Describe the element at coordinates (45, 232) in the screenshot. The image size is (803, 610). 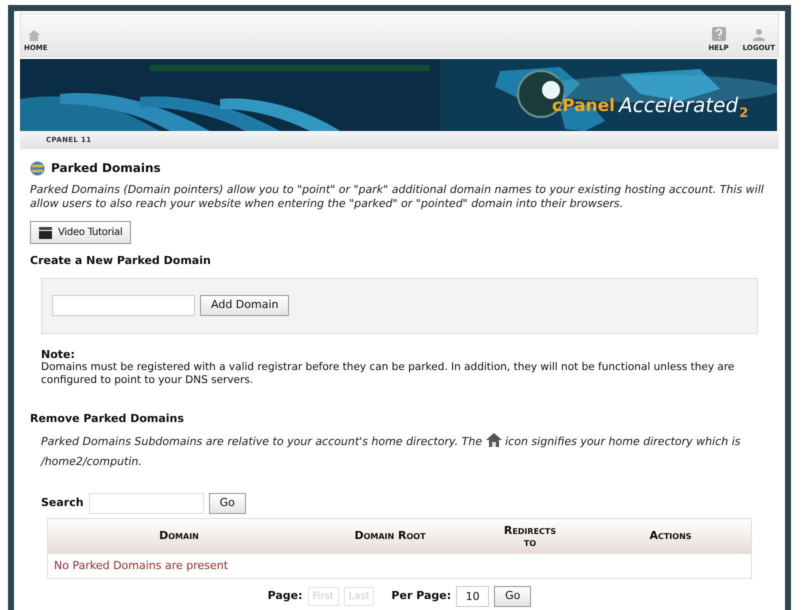
I see `clapperboard-icon` at that location.